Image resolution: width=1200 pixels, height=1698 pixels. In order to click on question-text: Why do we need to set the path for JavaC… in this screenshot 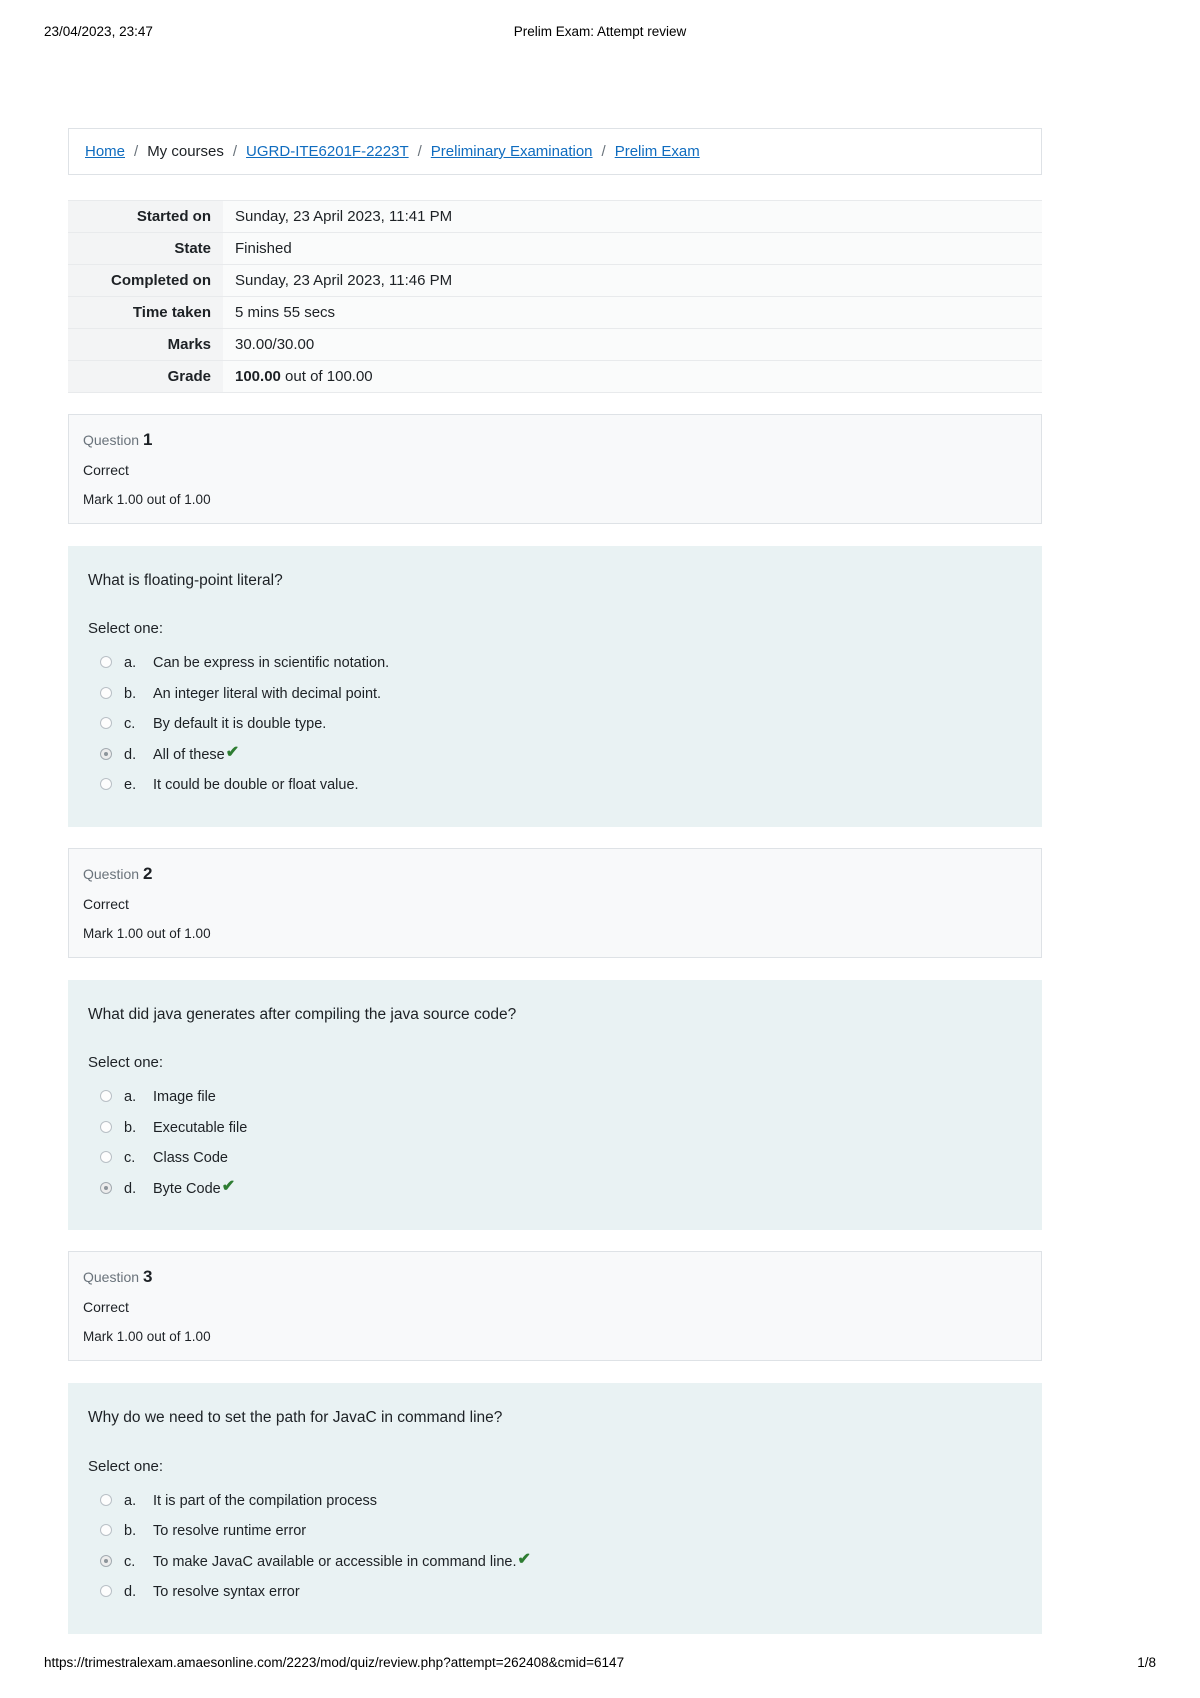, I will do `click(295, 1418)`.